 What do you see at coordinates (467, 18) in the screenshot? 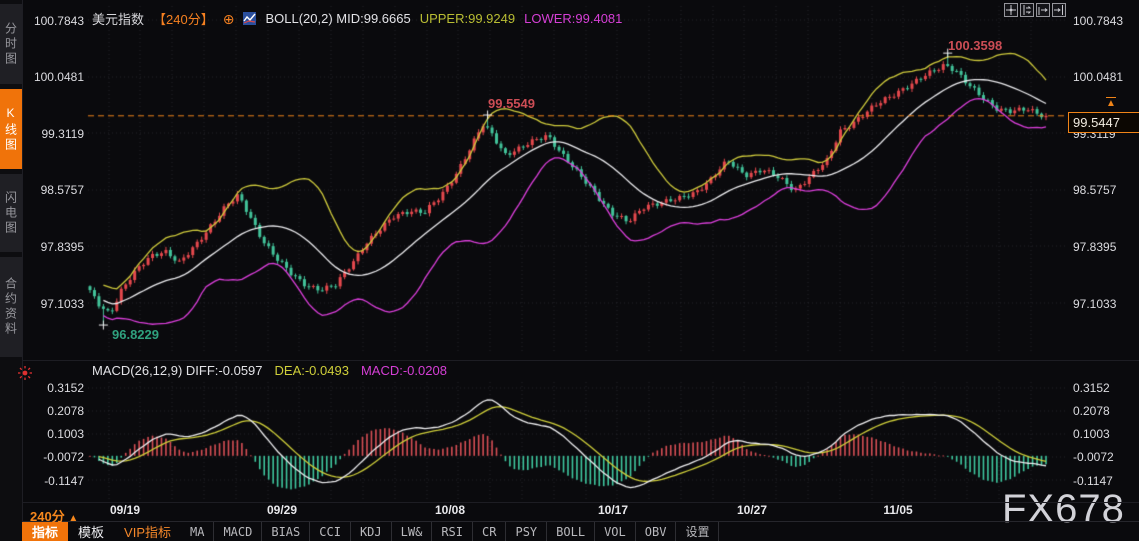
I see `boll-upper-readout: UPPER:99.9249` at bounding box center [467, 18].